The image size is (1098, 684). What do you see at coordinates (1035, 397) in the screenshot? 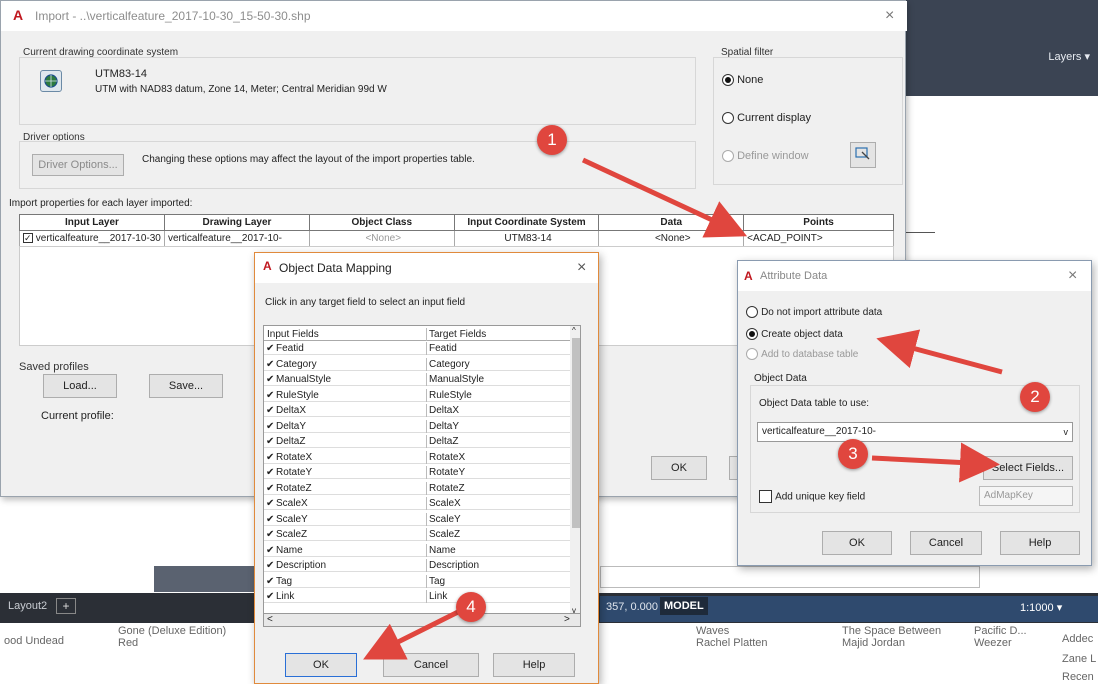
I see `annotation-badge-2: 2` at bounding box center [1035, 397].